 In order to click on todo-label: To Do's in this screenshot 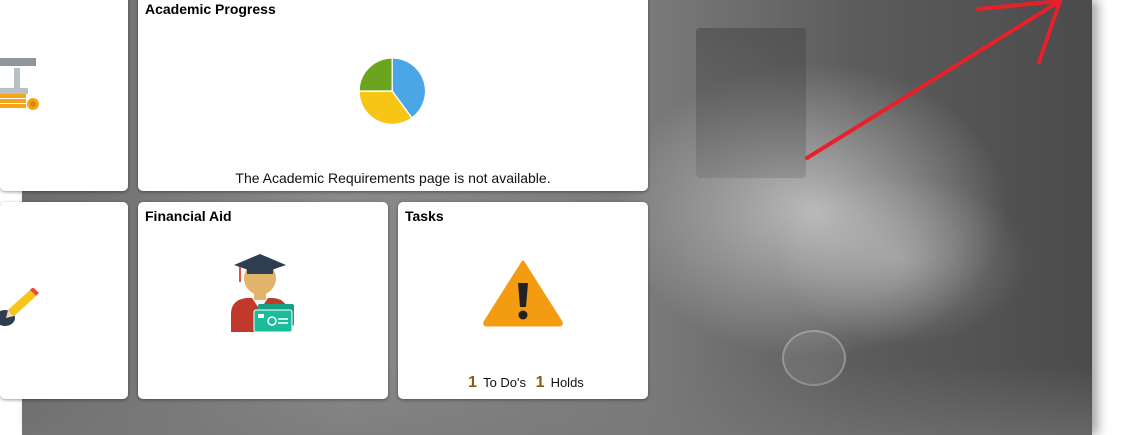, I will do `click(504, 382)`.